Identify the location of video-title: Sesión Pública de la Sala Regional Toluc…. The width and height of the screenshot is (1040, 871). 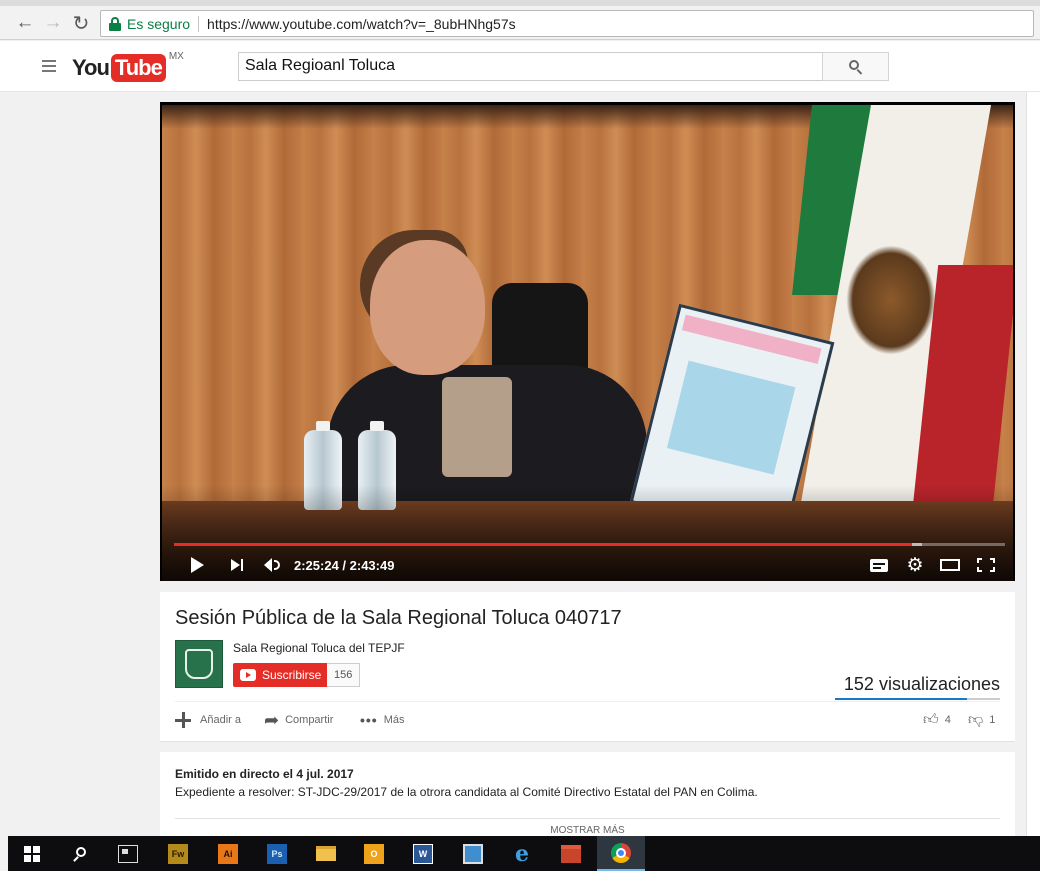
(398, 618).